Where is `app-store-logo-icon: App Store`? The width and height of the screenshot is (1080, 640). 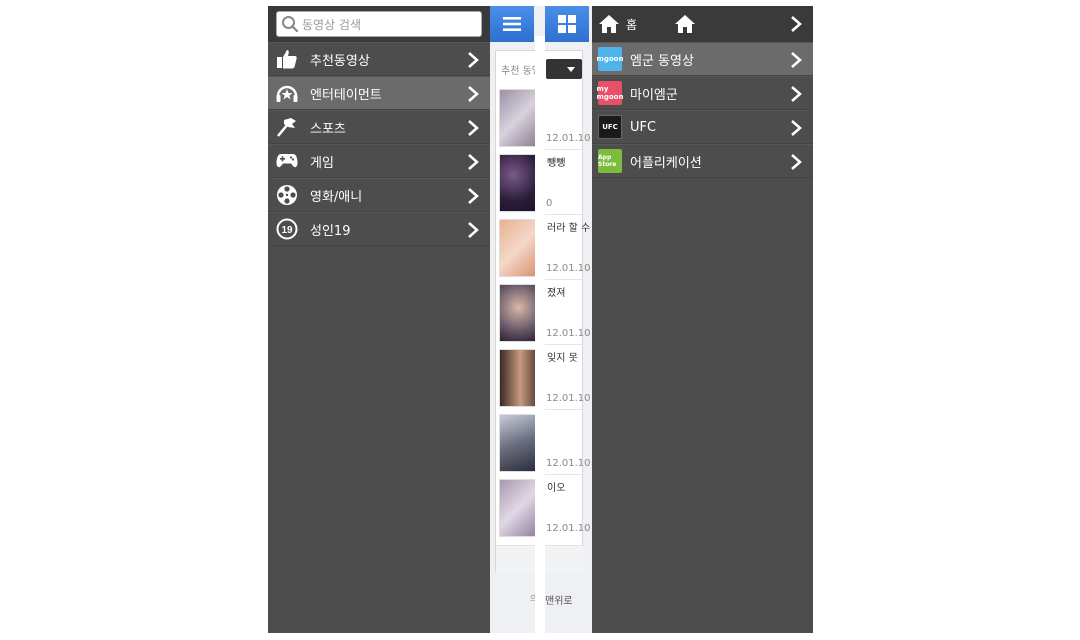 app-store-logo-icon: App Store is located at coordinates (610, 161).